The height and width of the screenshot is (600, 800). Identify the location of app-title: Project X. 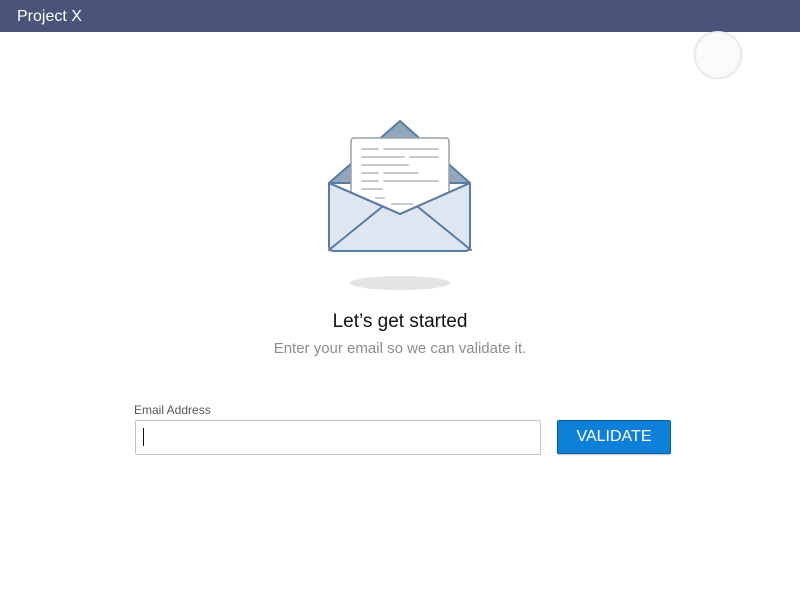
(49, 16).